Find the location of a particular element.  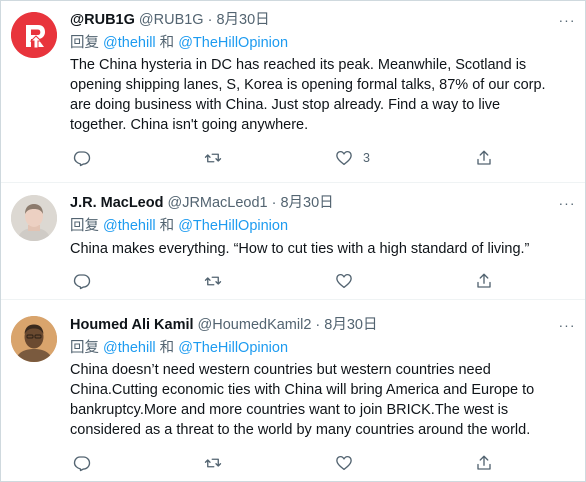

tweet-header: @RUB1G @RUB1G · 8月30日 is located at coordinates (170, 20).